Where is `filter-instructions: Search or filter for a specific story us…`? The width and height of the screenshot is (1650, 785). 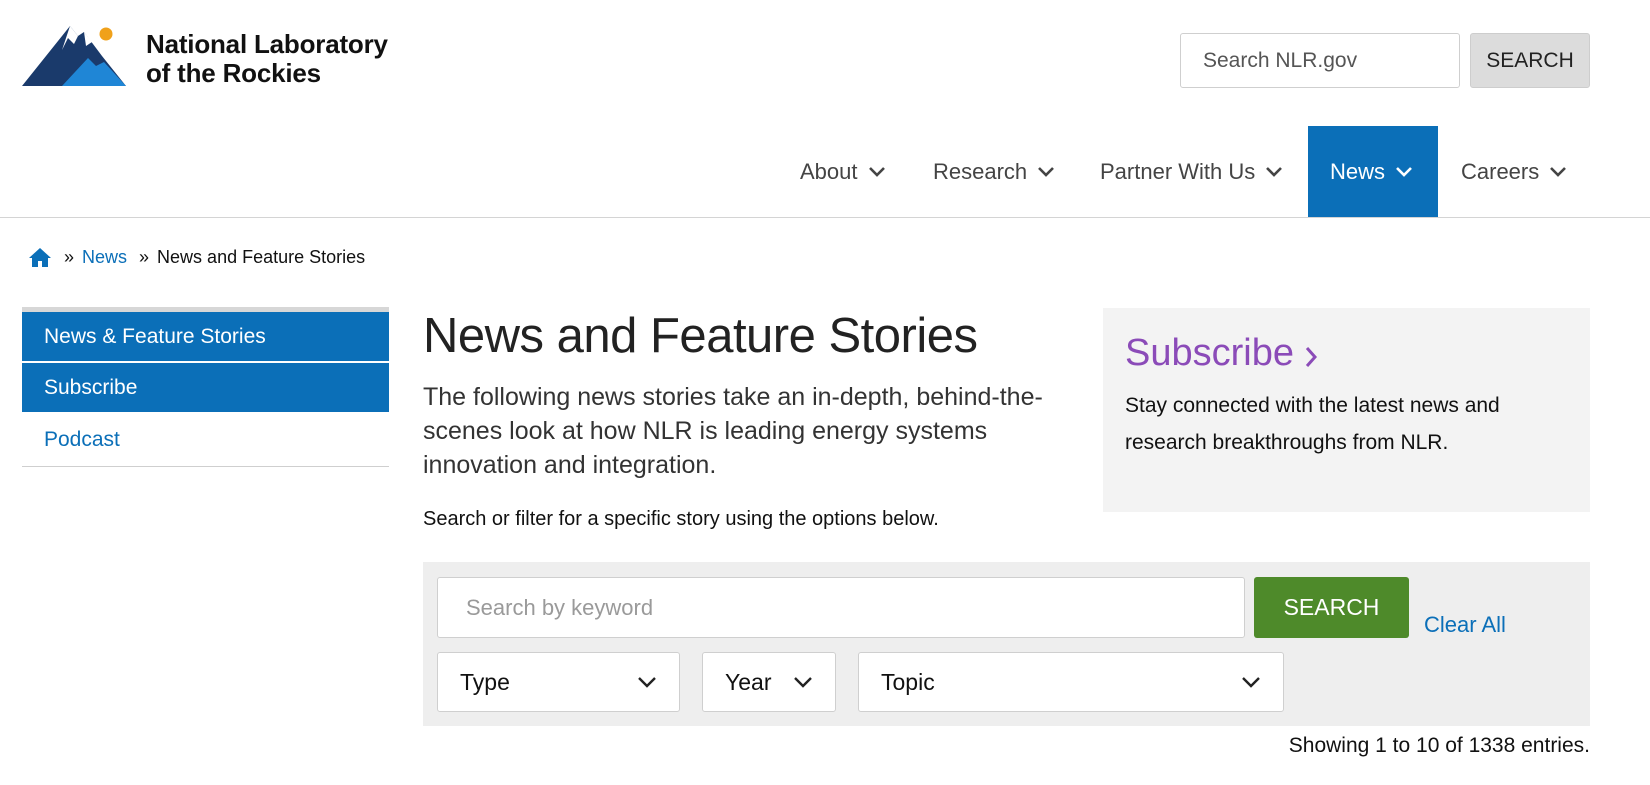 filter-instructions: Search or filter for a specific story us… is located at coordinates (681, 519).